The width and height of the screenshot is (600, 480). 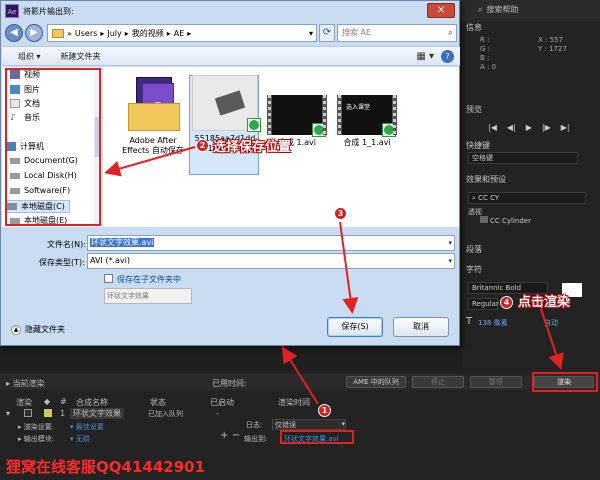 I want to click on watermark-text: 狸窝在线客服QQ41442901, so click(x=105, y=467).